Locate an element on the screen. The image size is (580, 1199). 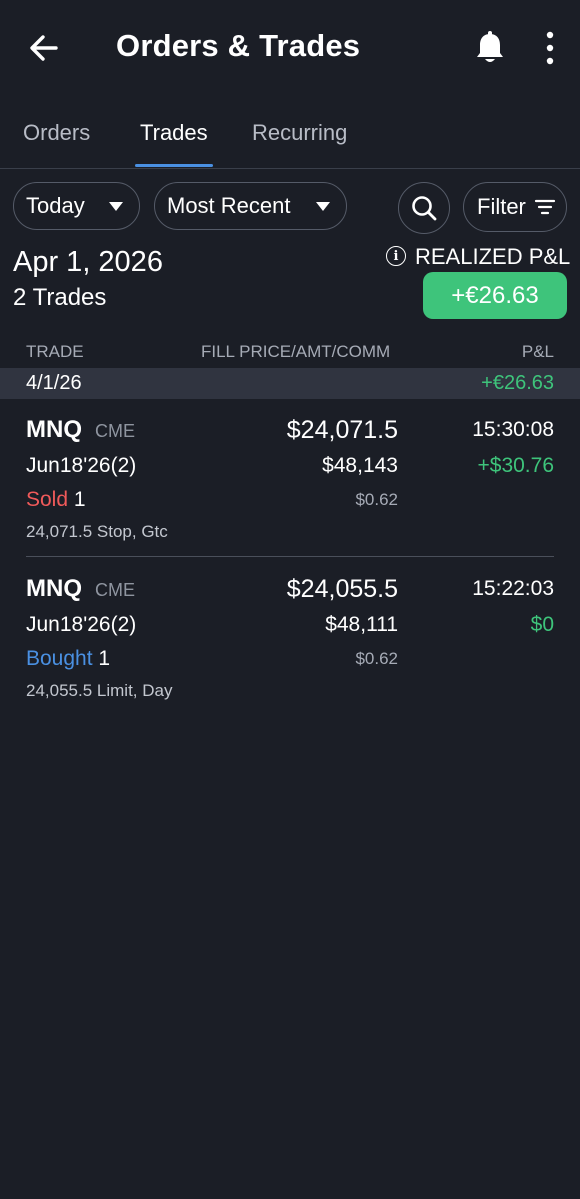
page-title: Orders & Trades is located at coordinates (238, 45).